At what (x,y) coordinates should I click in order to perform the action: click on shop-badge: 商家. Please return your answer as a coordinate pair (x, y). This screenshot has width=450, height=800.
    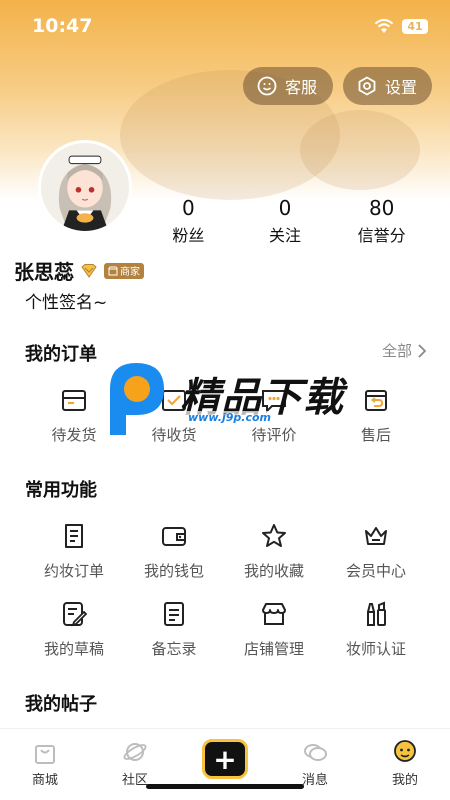
    Looking at the image, I should click on (124, 270).